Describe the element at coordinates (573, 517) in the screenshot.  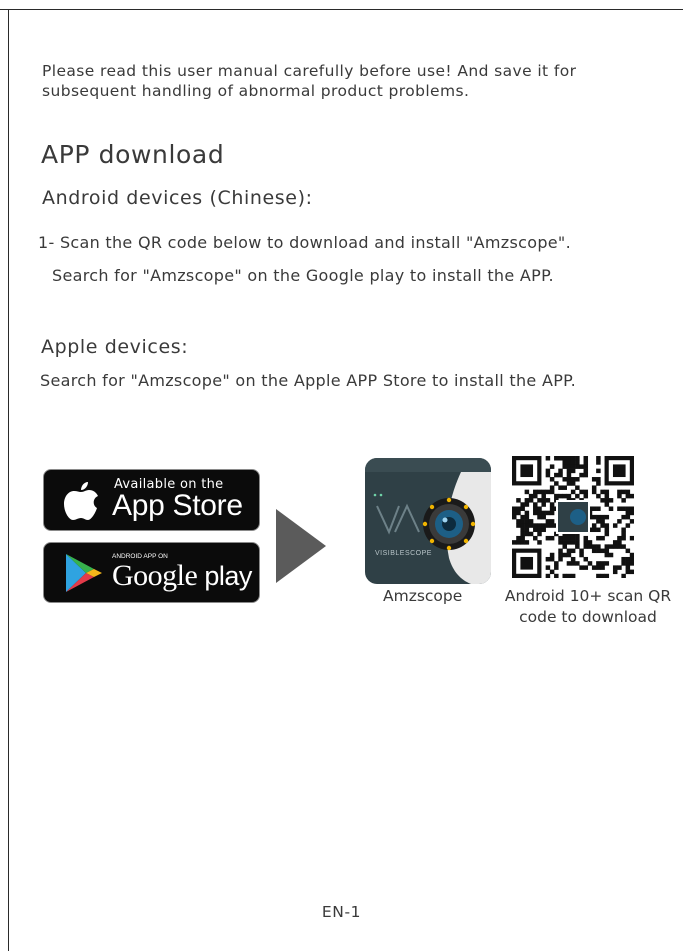
I see `qr-code` at that location.